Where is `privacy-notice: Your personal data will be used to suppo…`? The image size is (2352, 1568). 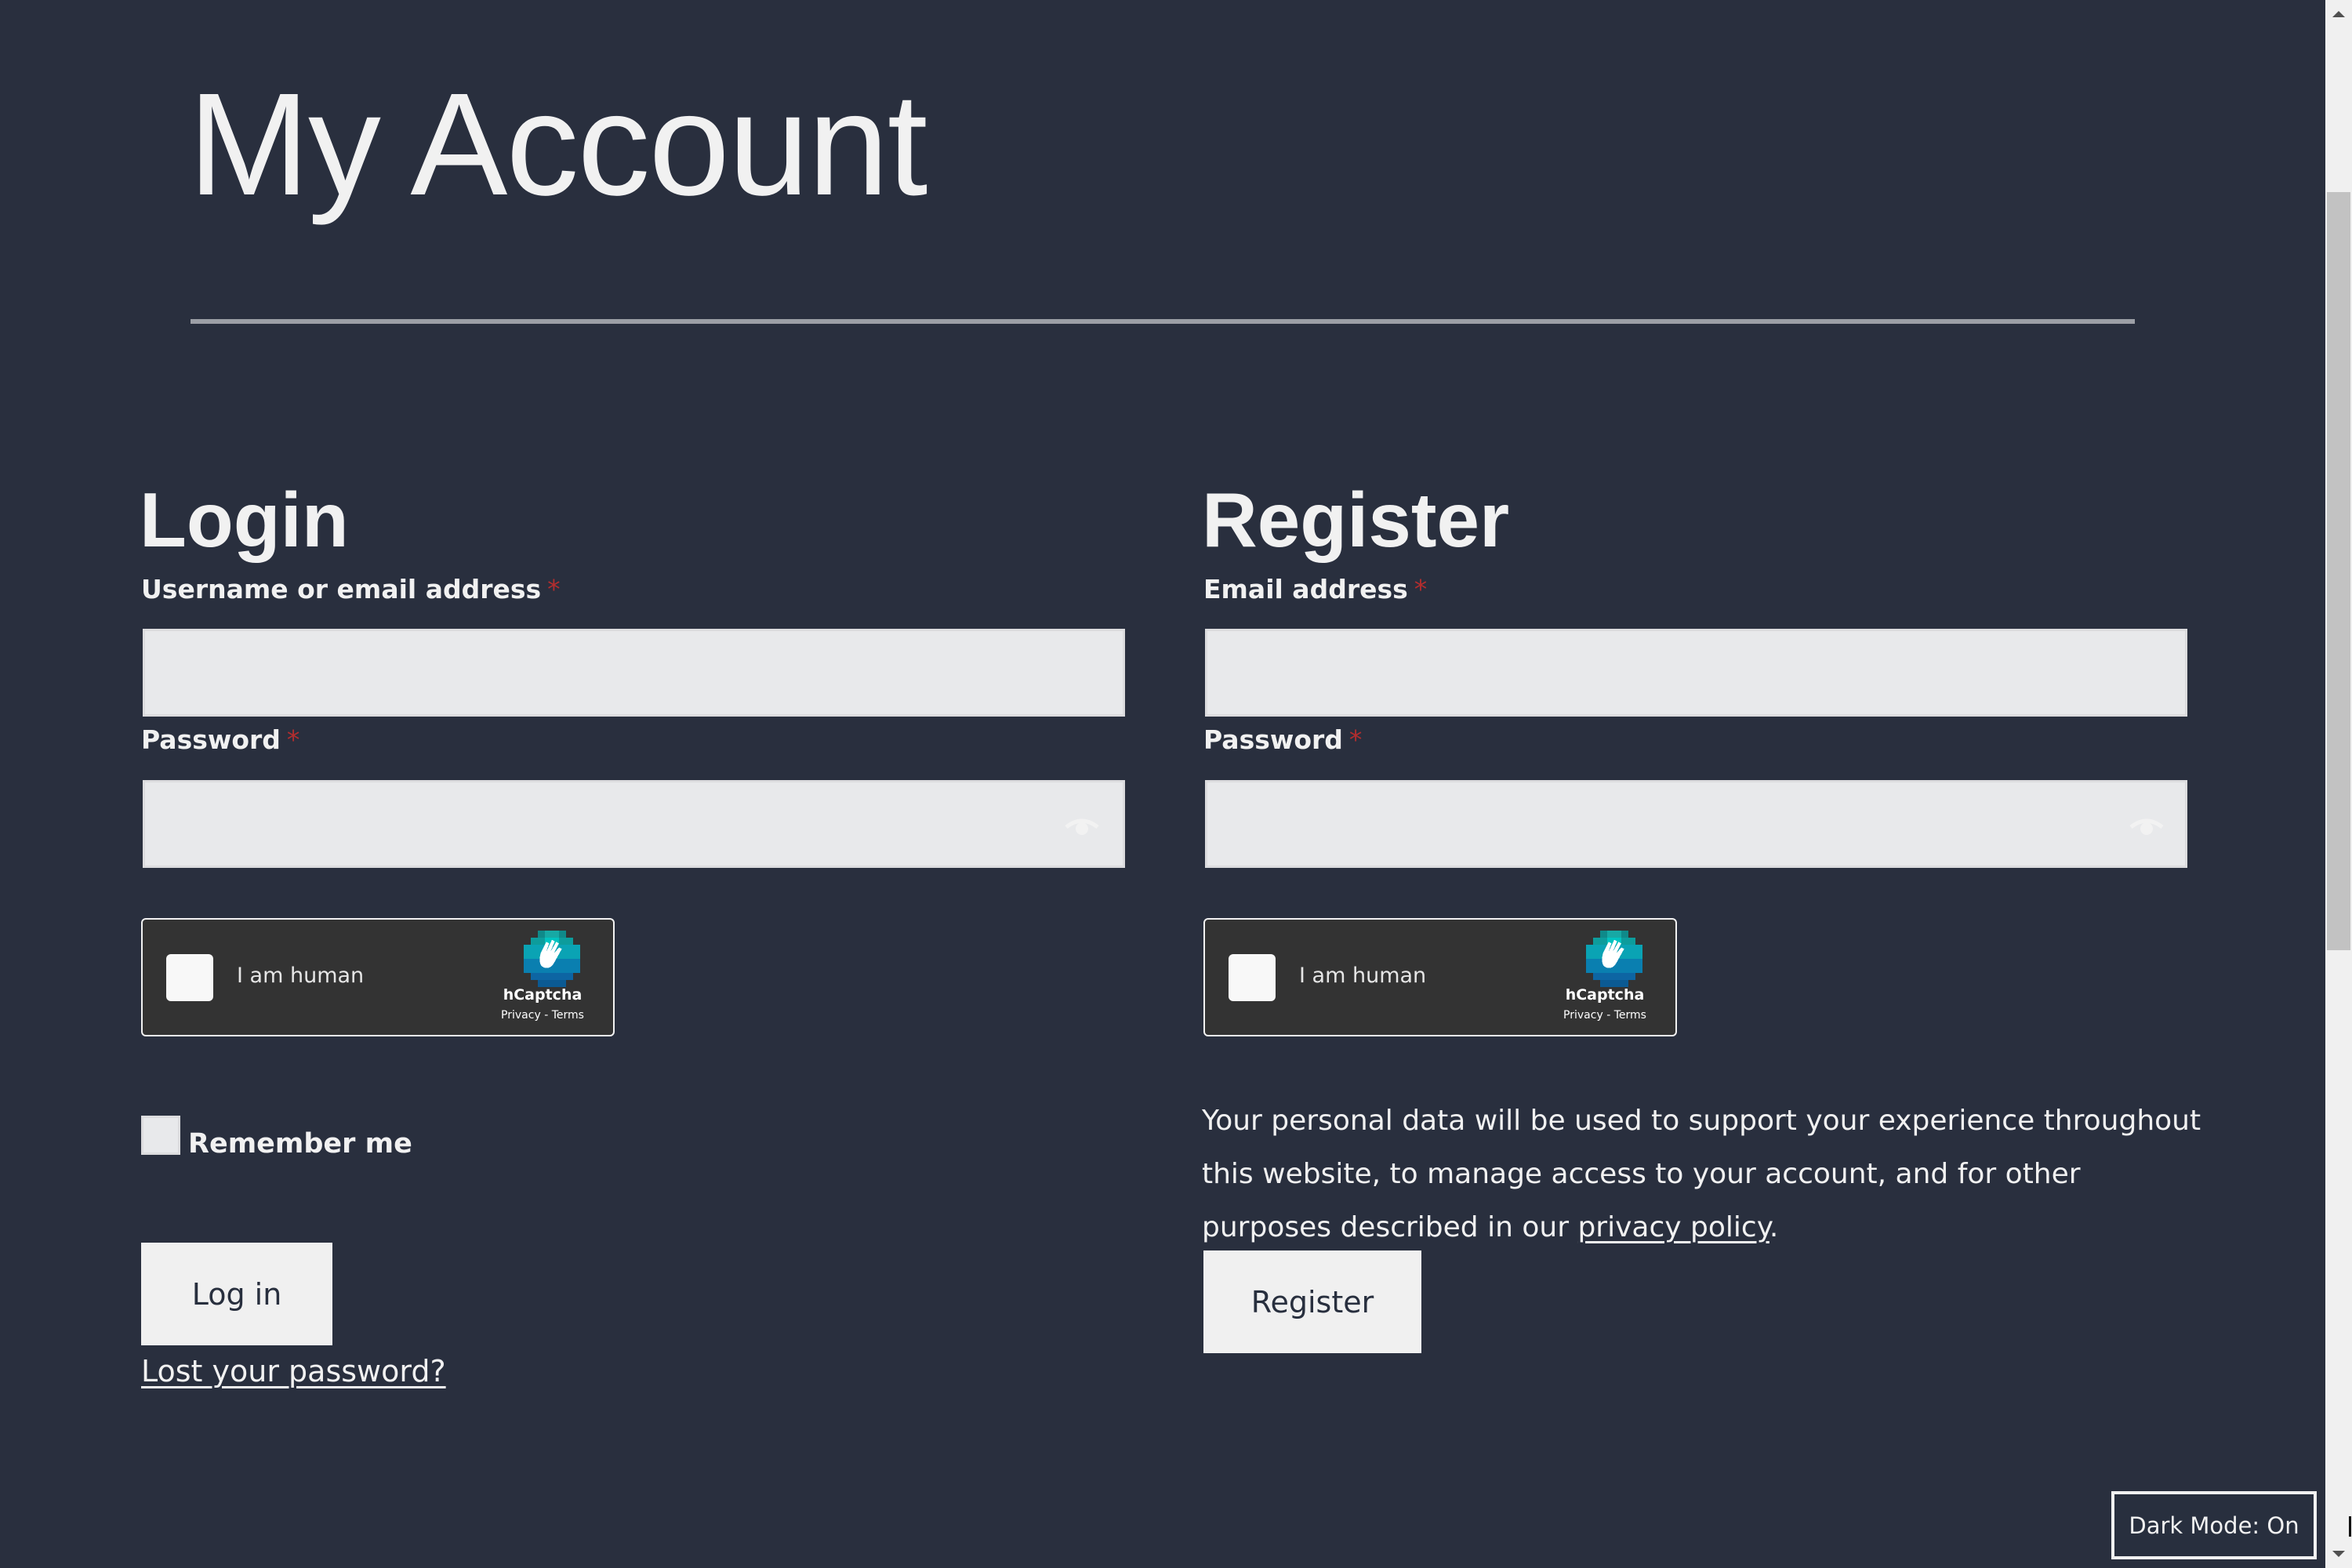 privacy-notice: Your personal data will be used to suppo… is located at coordinates (1703, 1174).